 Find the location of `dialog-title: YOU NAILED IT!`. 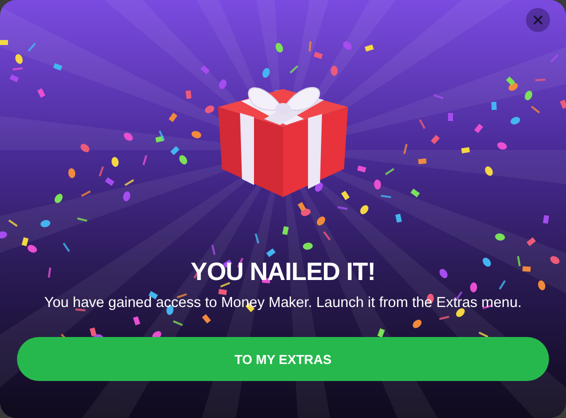

dialog-title: YOU NAILED IT! is located at coordinates (283, 272).